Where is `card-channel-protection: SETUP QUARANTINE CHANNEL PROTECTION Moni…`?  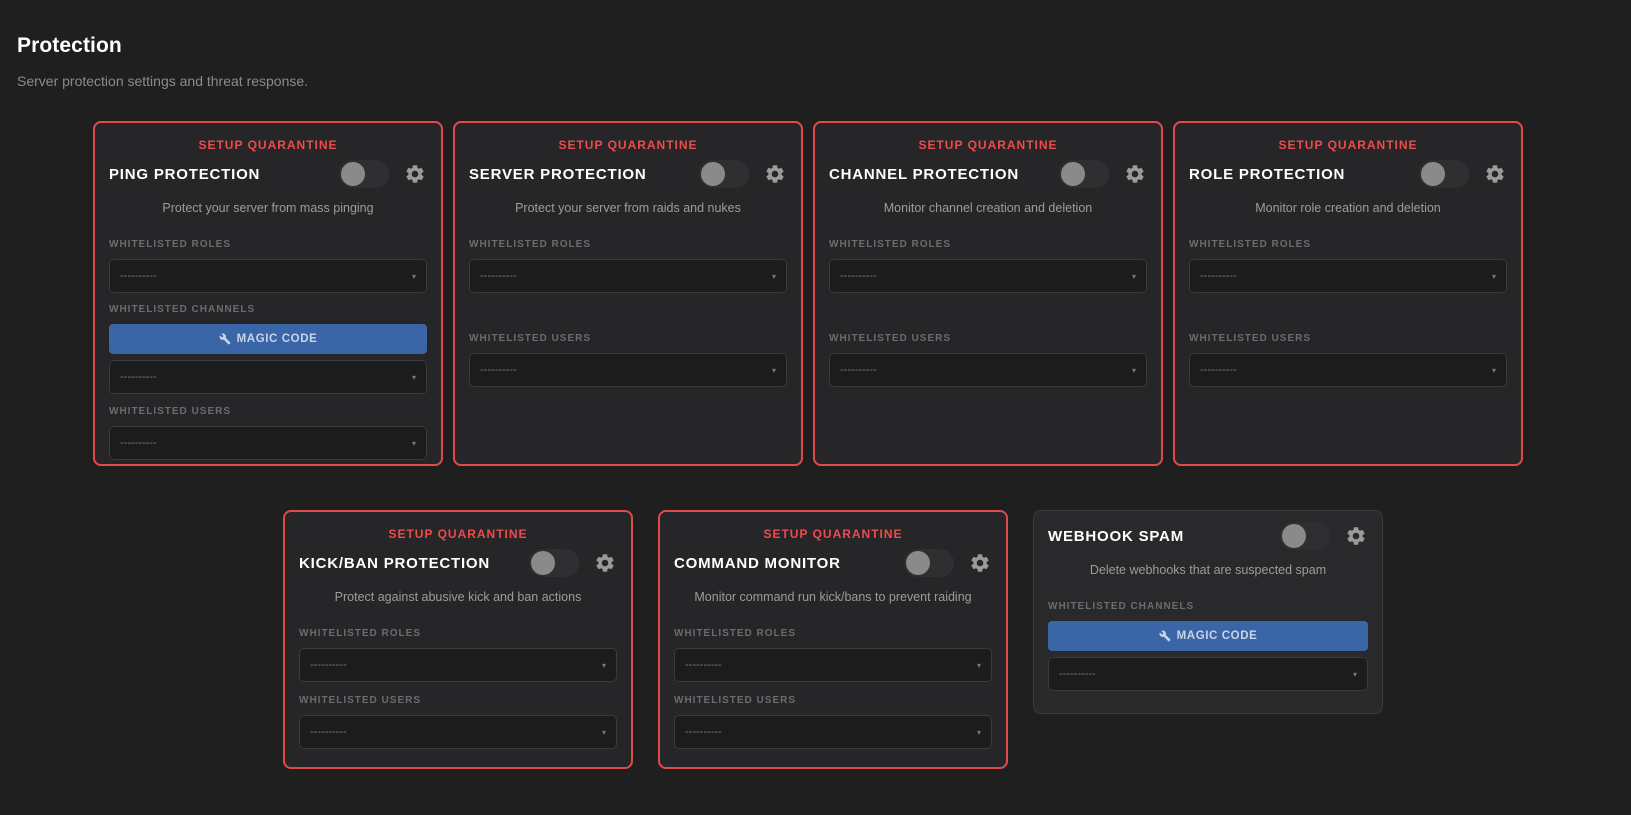 card-channel-protection: SETUP QUARANTINE CHANNEL PROTECTION Moni… is located at coordinates (988, 293).